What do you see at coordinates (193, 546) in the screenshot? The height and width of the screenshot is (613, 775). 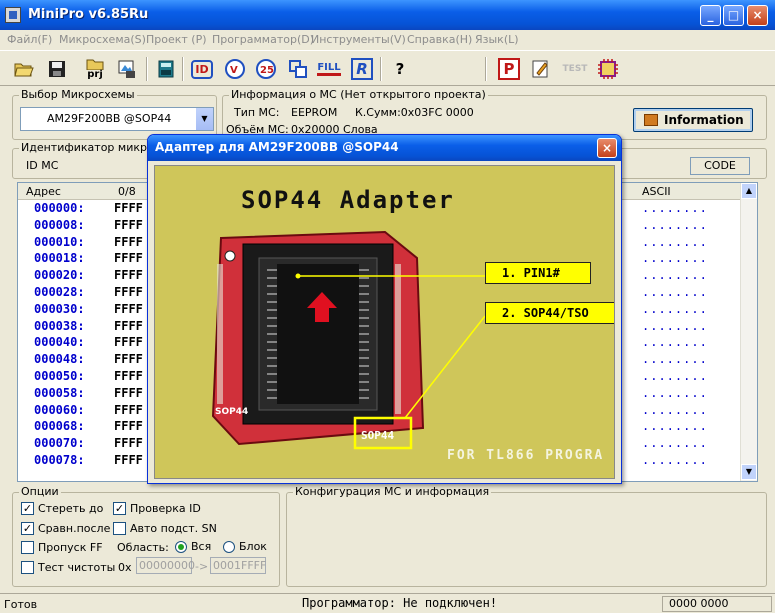 I see `region-all-option: Вся` at bounding box center [193, 546].